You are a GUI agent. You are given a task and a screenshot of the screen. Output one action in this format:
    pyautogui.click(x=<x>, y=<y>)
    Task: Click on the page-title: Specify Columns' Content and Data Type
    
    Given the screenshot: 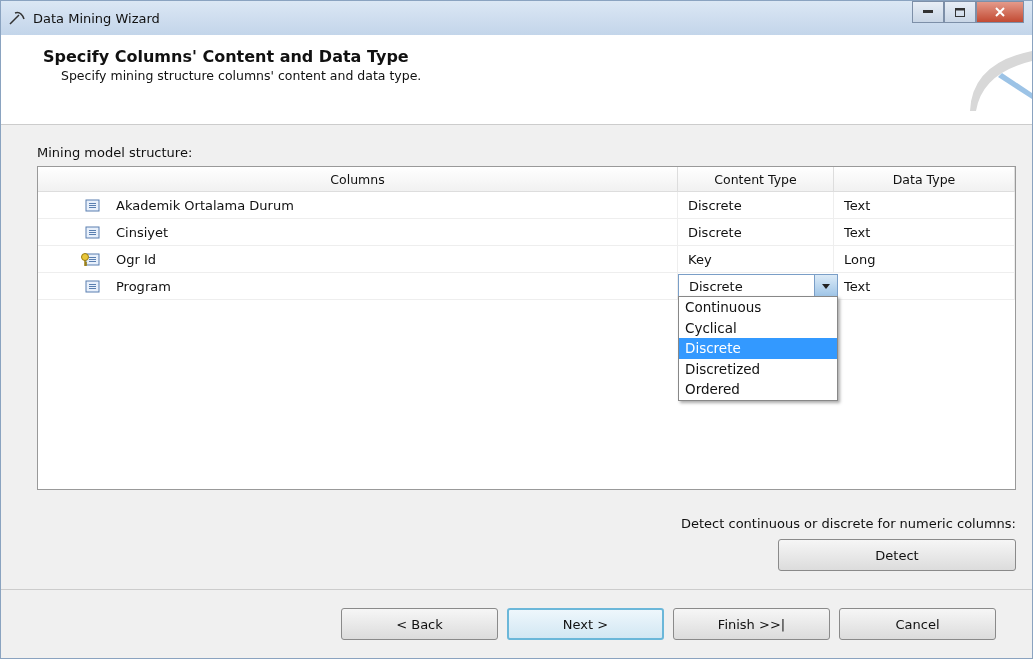 What is the action you would take?
    pyautogui.click(x=226, y=56)
    